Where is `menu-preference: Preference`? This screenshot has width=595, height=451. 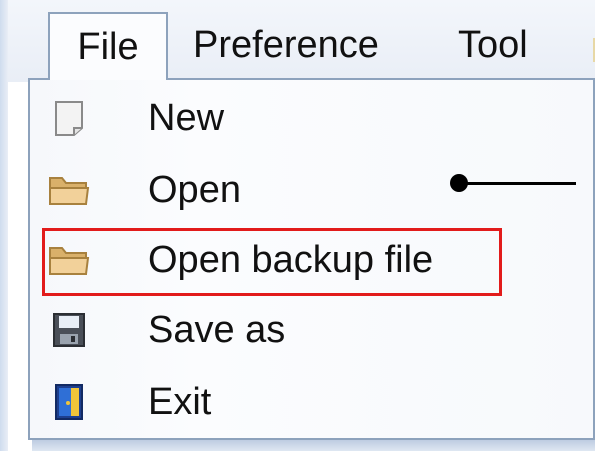 menu-preference: Preference is located at coordinates (298, 46).